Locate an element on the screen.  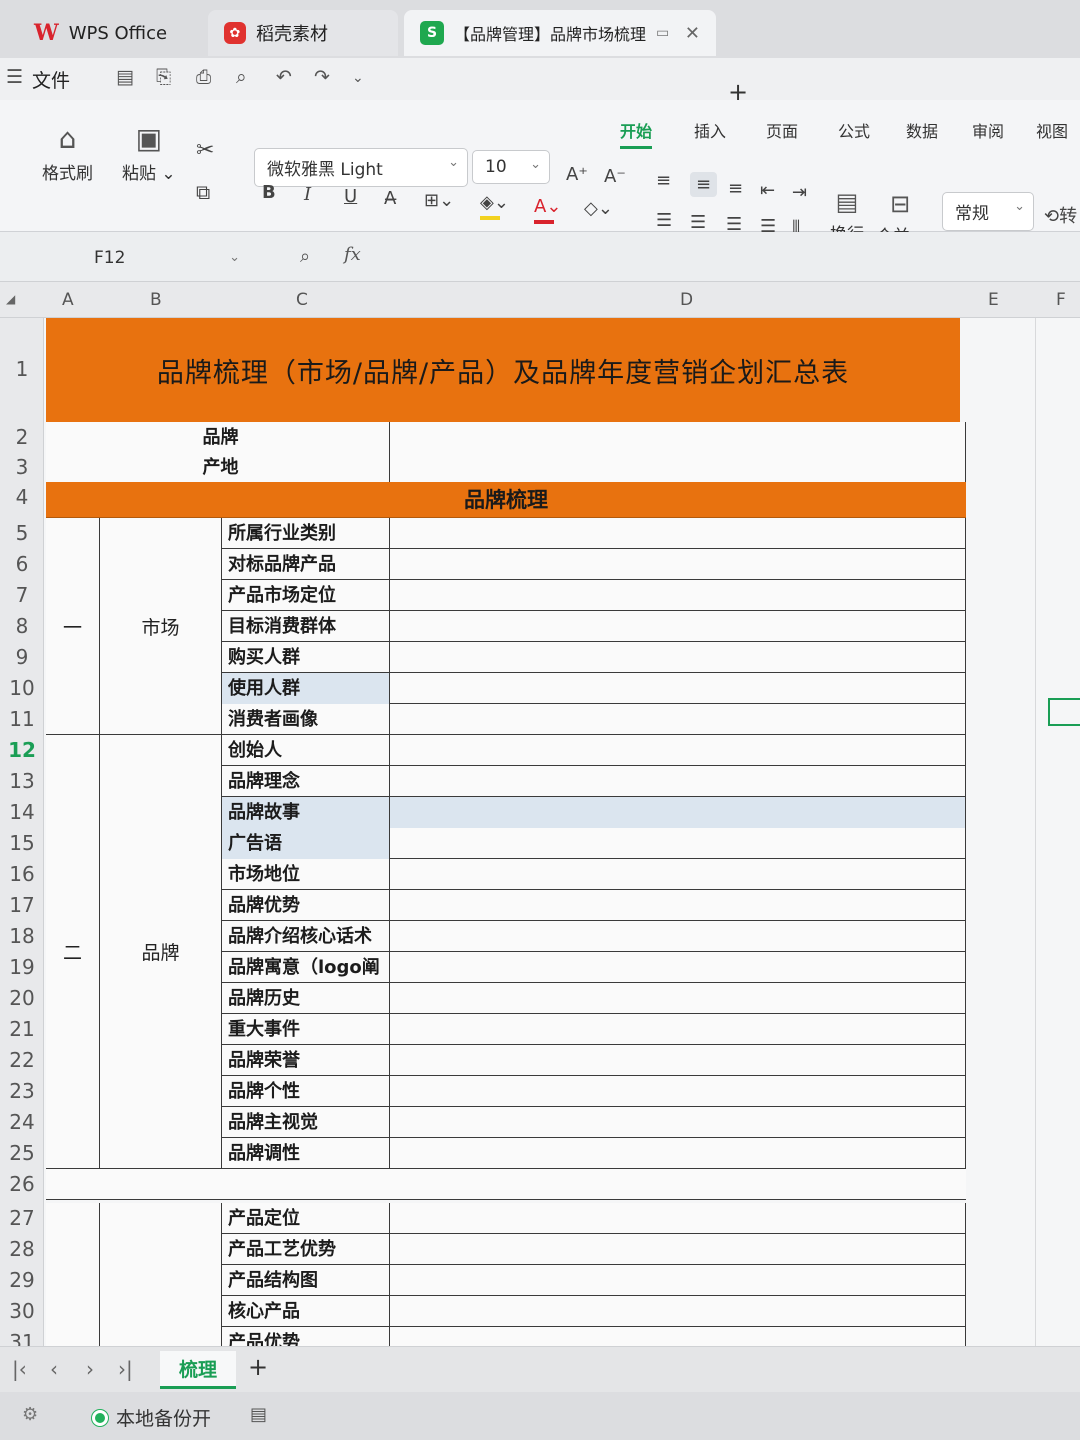
group-number-cell: 一 is located at coordinates (73, 626).